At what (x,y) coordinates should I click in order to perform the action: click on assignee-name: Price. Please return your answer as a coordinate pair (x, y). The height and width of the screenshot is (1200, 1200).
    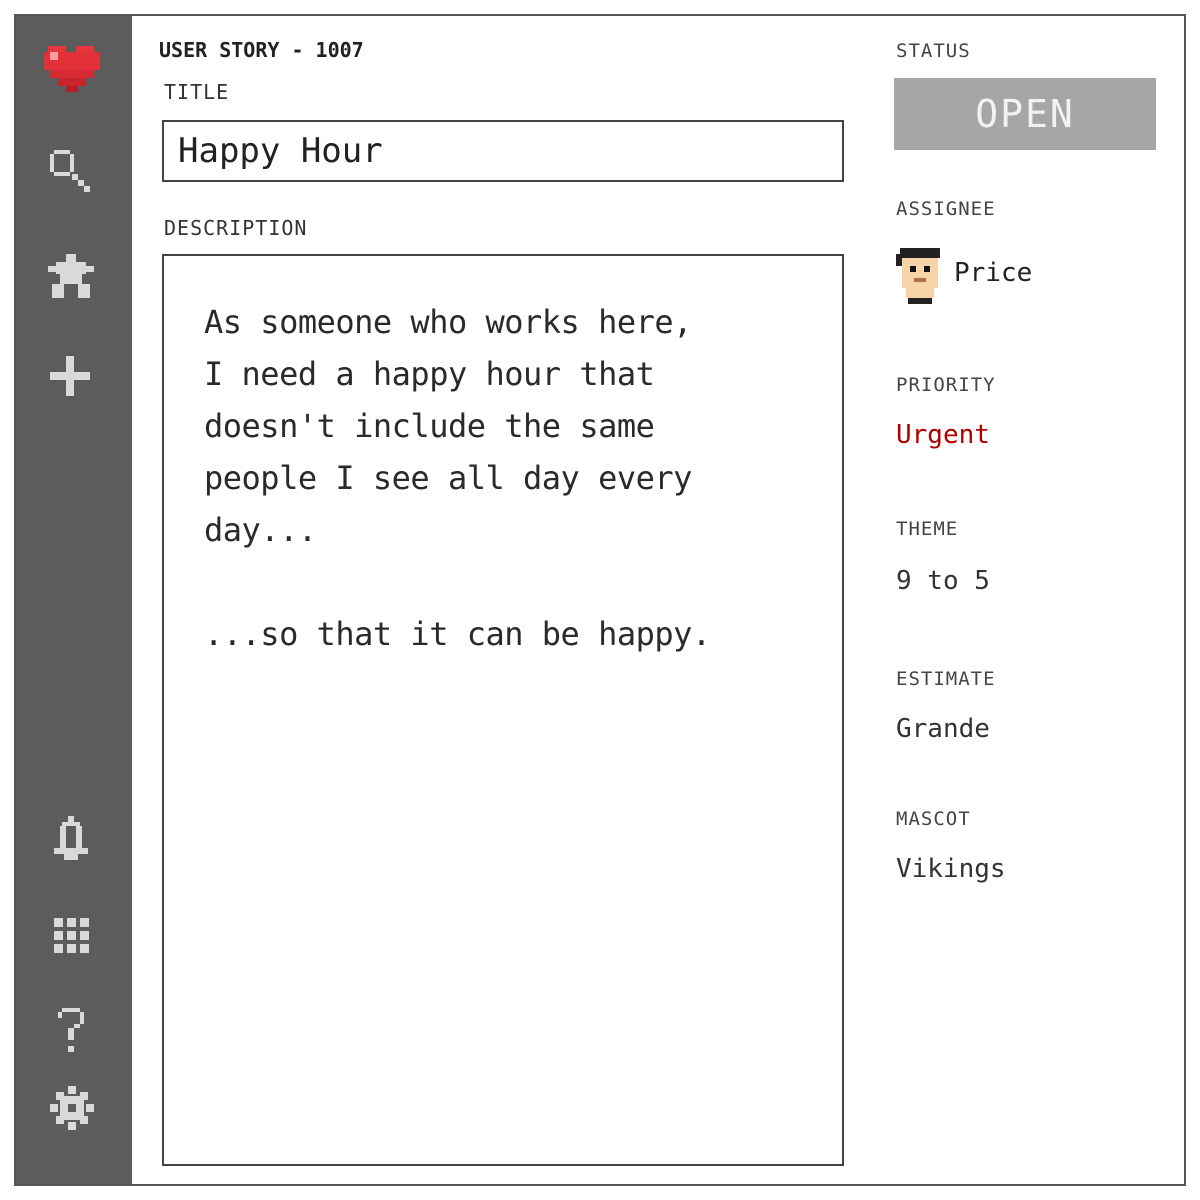
    Looking at the image, I should click on (993, 273).